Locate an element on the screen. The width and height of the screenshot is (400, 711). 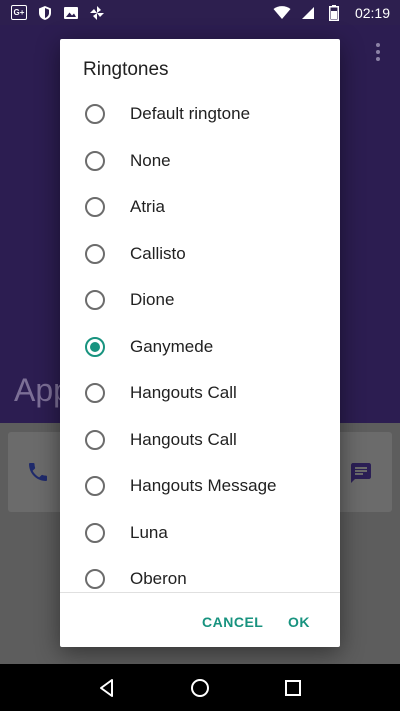
ringtone-label: Default ringtone is located at coordinates (190, 113).